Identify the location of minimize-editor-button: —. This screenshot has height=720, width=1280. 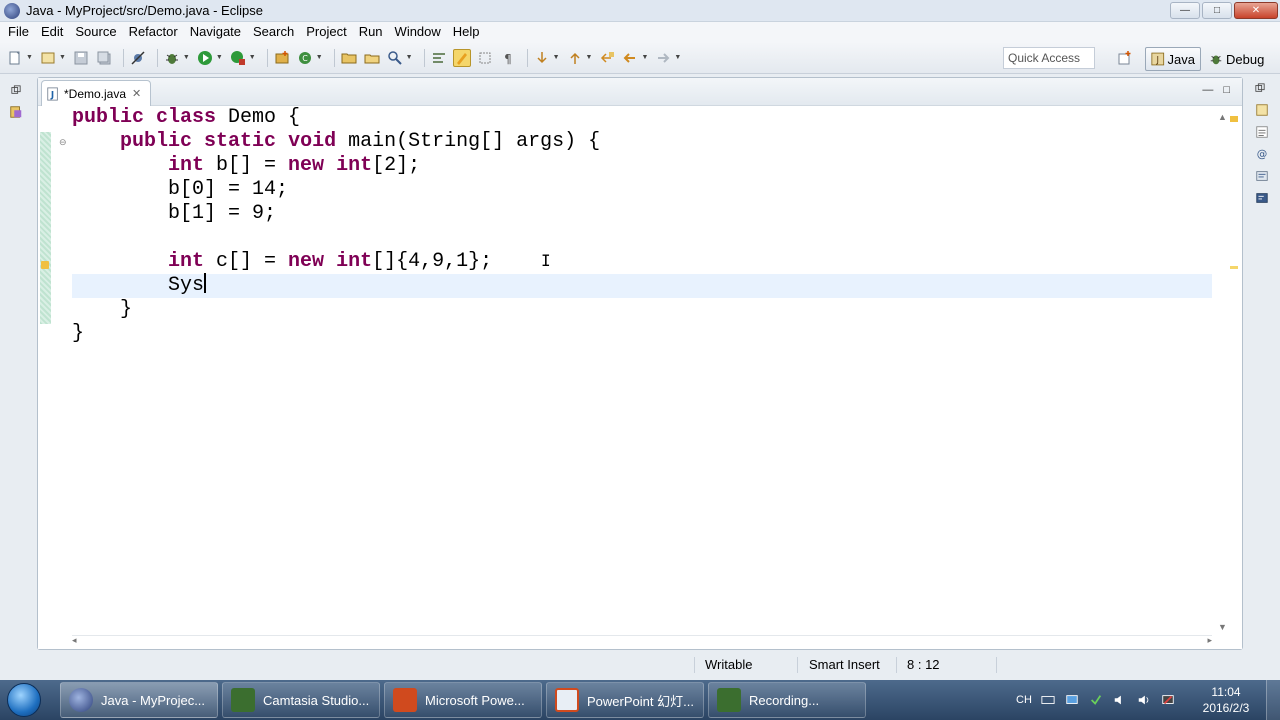
(1207, 90).